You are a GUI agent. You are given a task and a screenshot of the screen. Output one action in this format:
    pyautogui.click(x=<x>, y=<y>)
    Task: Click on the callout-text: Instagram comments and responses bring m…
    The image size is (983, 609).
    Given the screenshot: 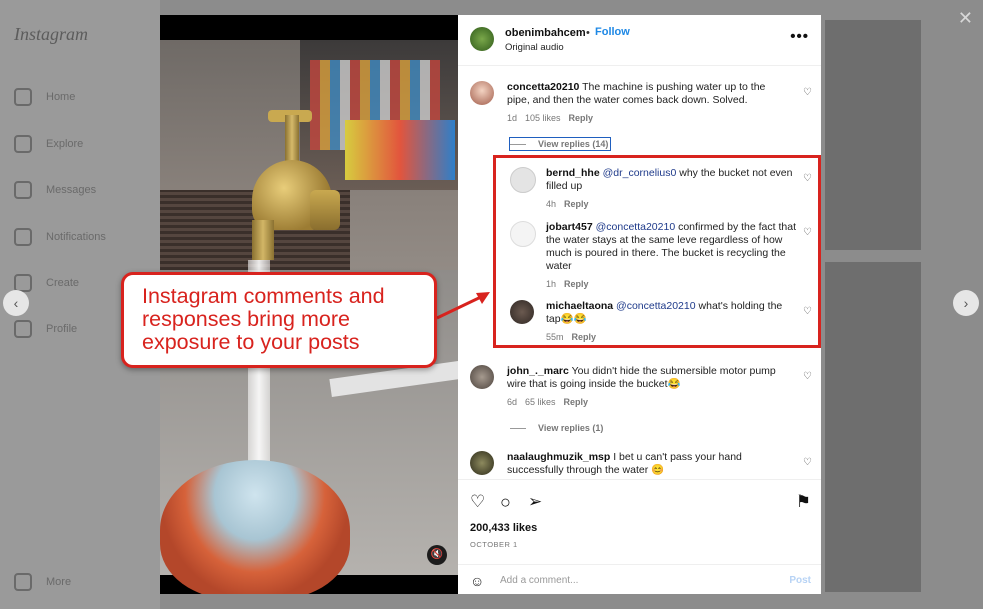 What is the action you would take?
    pyautogui.click(x=263, y=319)
    